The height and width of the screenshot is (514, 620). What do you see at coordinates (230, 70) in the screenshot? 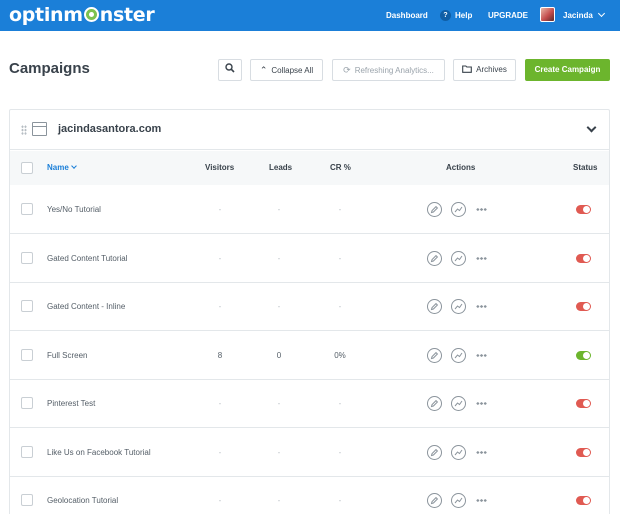
I see `search-button` at bounding box center [230, 70].